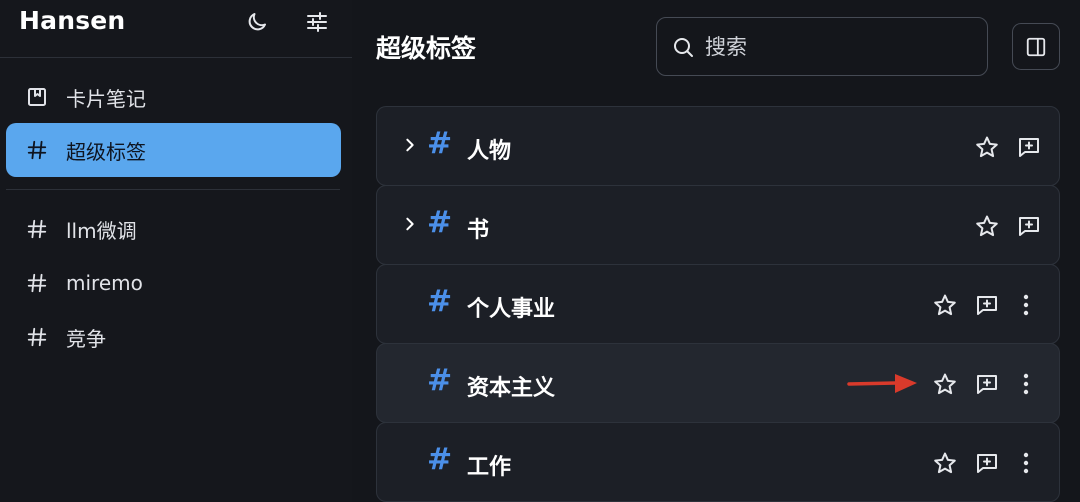 This screenshot has width=1080, height=502. I want to click on settings-button, so click(317, 22).